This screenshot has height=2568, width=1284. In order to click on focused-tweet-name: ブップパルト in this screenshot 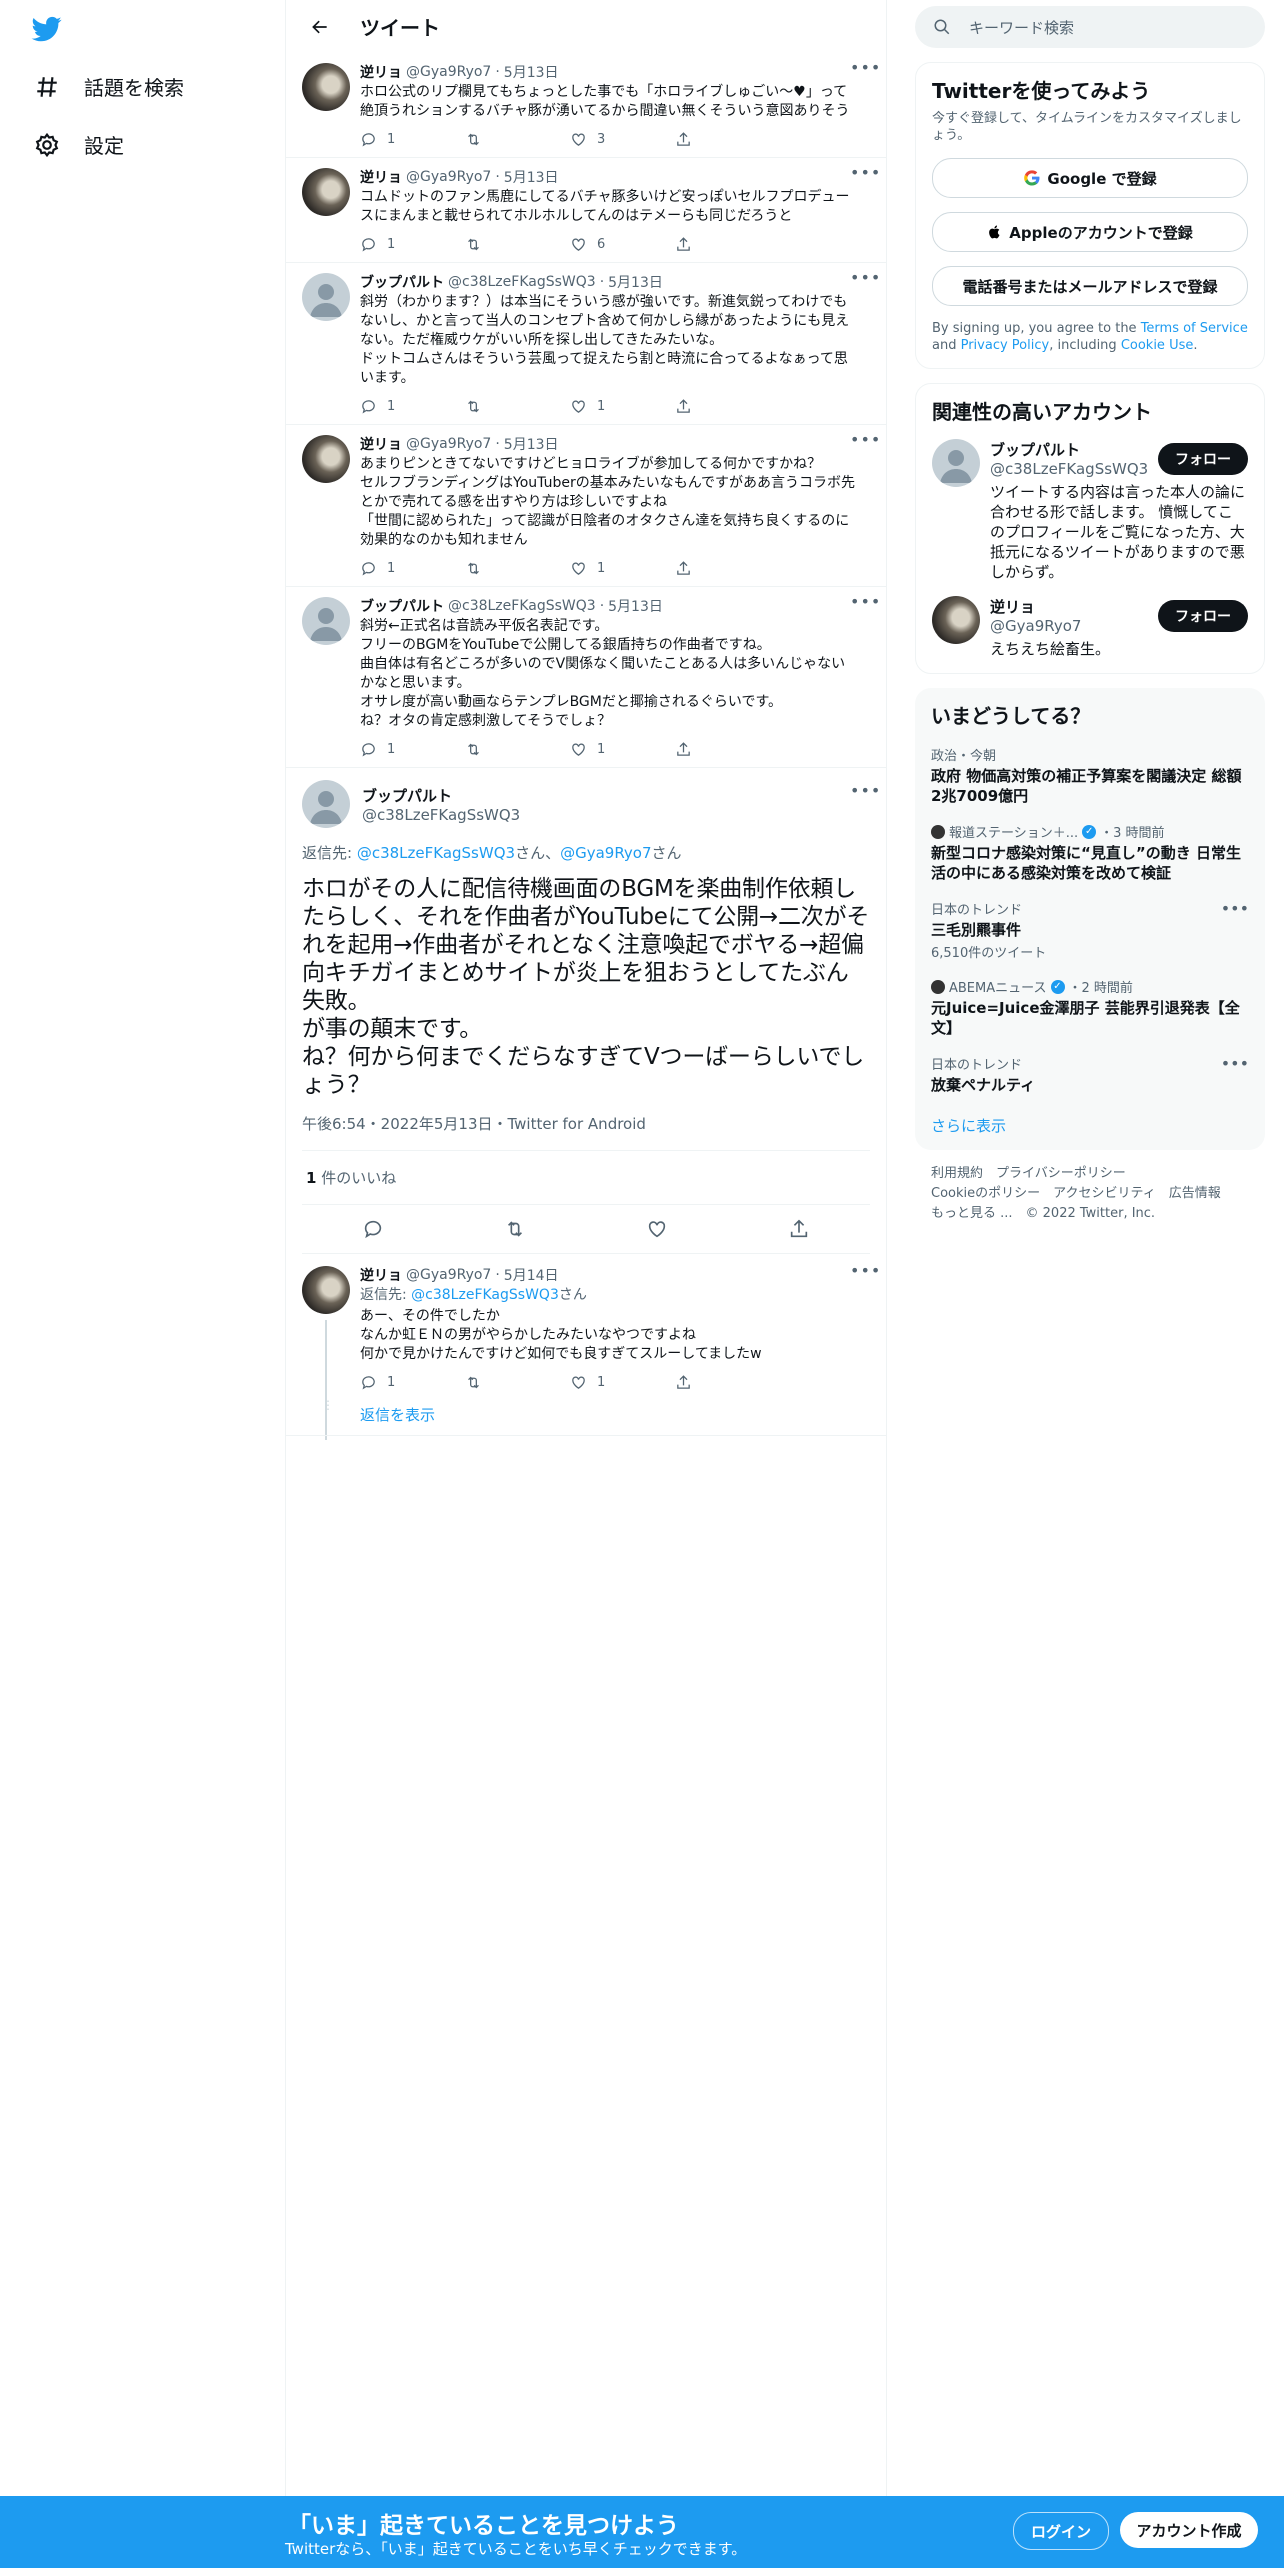, I will do `click(441, 795)`.